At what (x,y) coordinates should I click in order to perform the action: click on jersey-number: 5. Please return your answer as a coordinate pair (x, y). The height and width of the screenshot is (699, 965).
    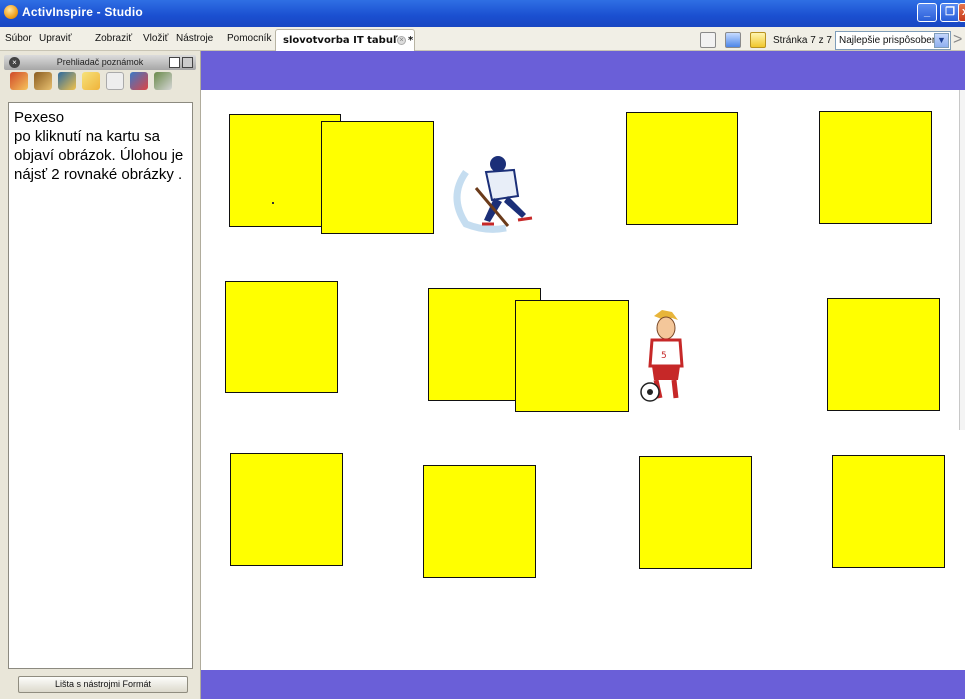
    Looking at the image, I should click on (664, 356).